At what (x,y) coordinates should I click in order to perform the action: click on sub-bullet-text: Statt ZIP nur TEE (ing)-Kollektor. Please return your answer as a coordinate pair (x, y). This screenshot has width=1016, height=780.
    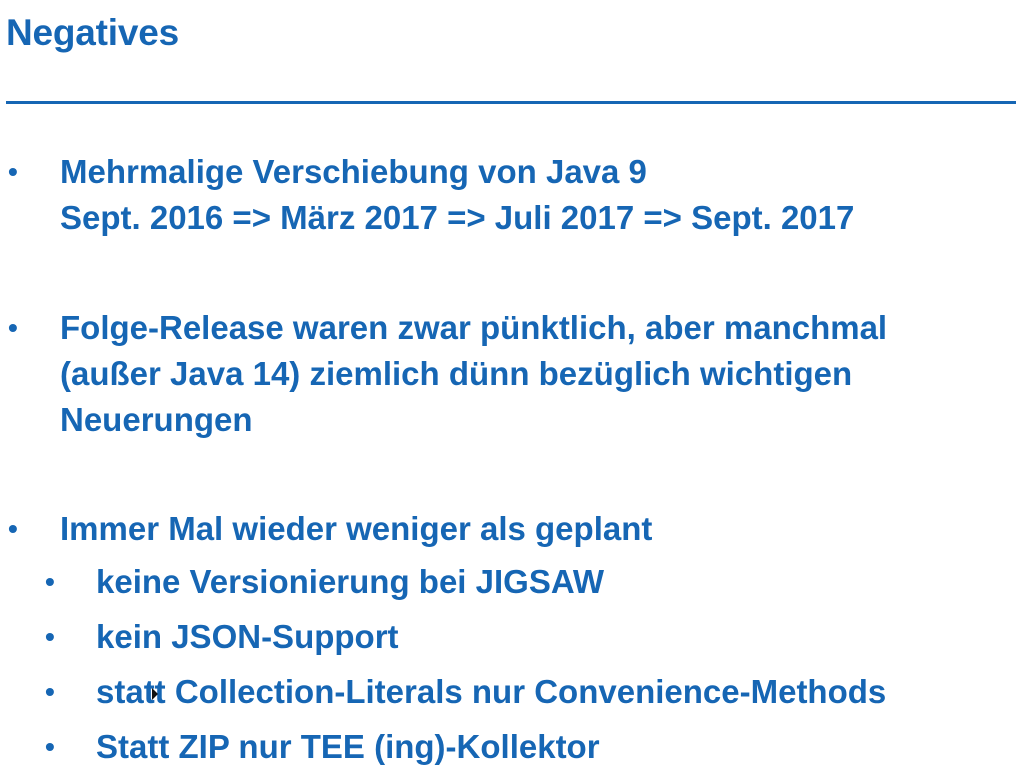
    Looking at the image, I should click on (348, 746).